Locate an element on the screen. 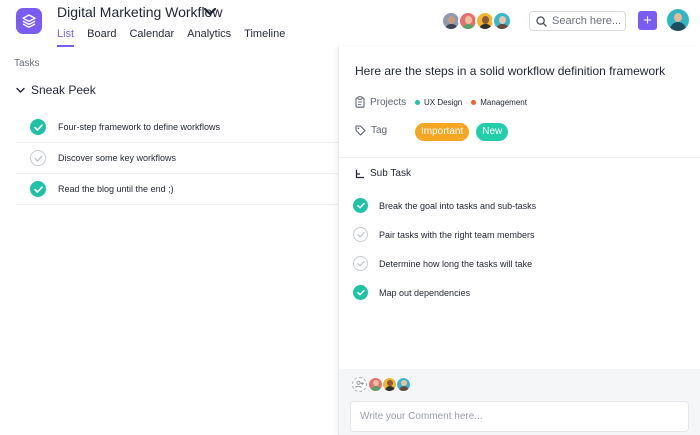  comment-input is located at coordinates (519, 416).